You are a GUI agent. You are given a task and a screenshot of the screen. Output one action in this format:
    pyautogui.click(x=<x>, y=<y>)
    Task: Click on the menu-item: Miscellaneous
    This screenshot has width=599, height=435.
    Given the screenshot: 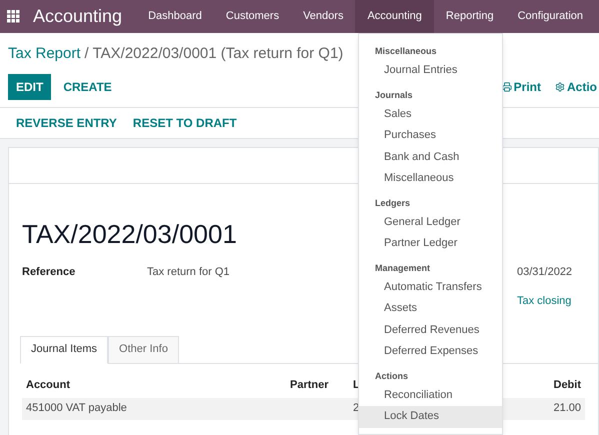 What is the action you would take?
    pyautogui.click(x=430, y=179)
    